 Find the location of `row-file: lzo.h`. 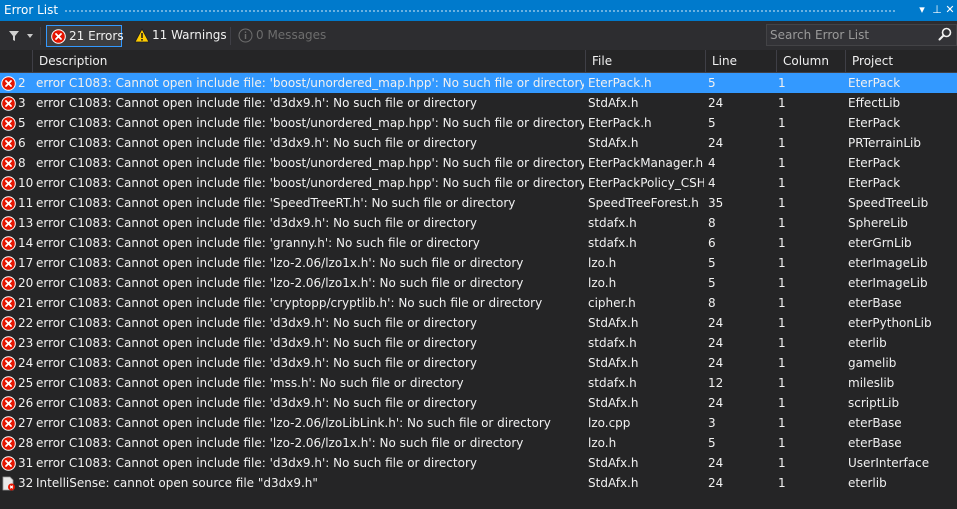

row-file: lzo.h is located at coordinates (602, 443).